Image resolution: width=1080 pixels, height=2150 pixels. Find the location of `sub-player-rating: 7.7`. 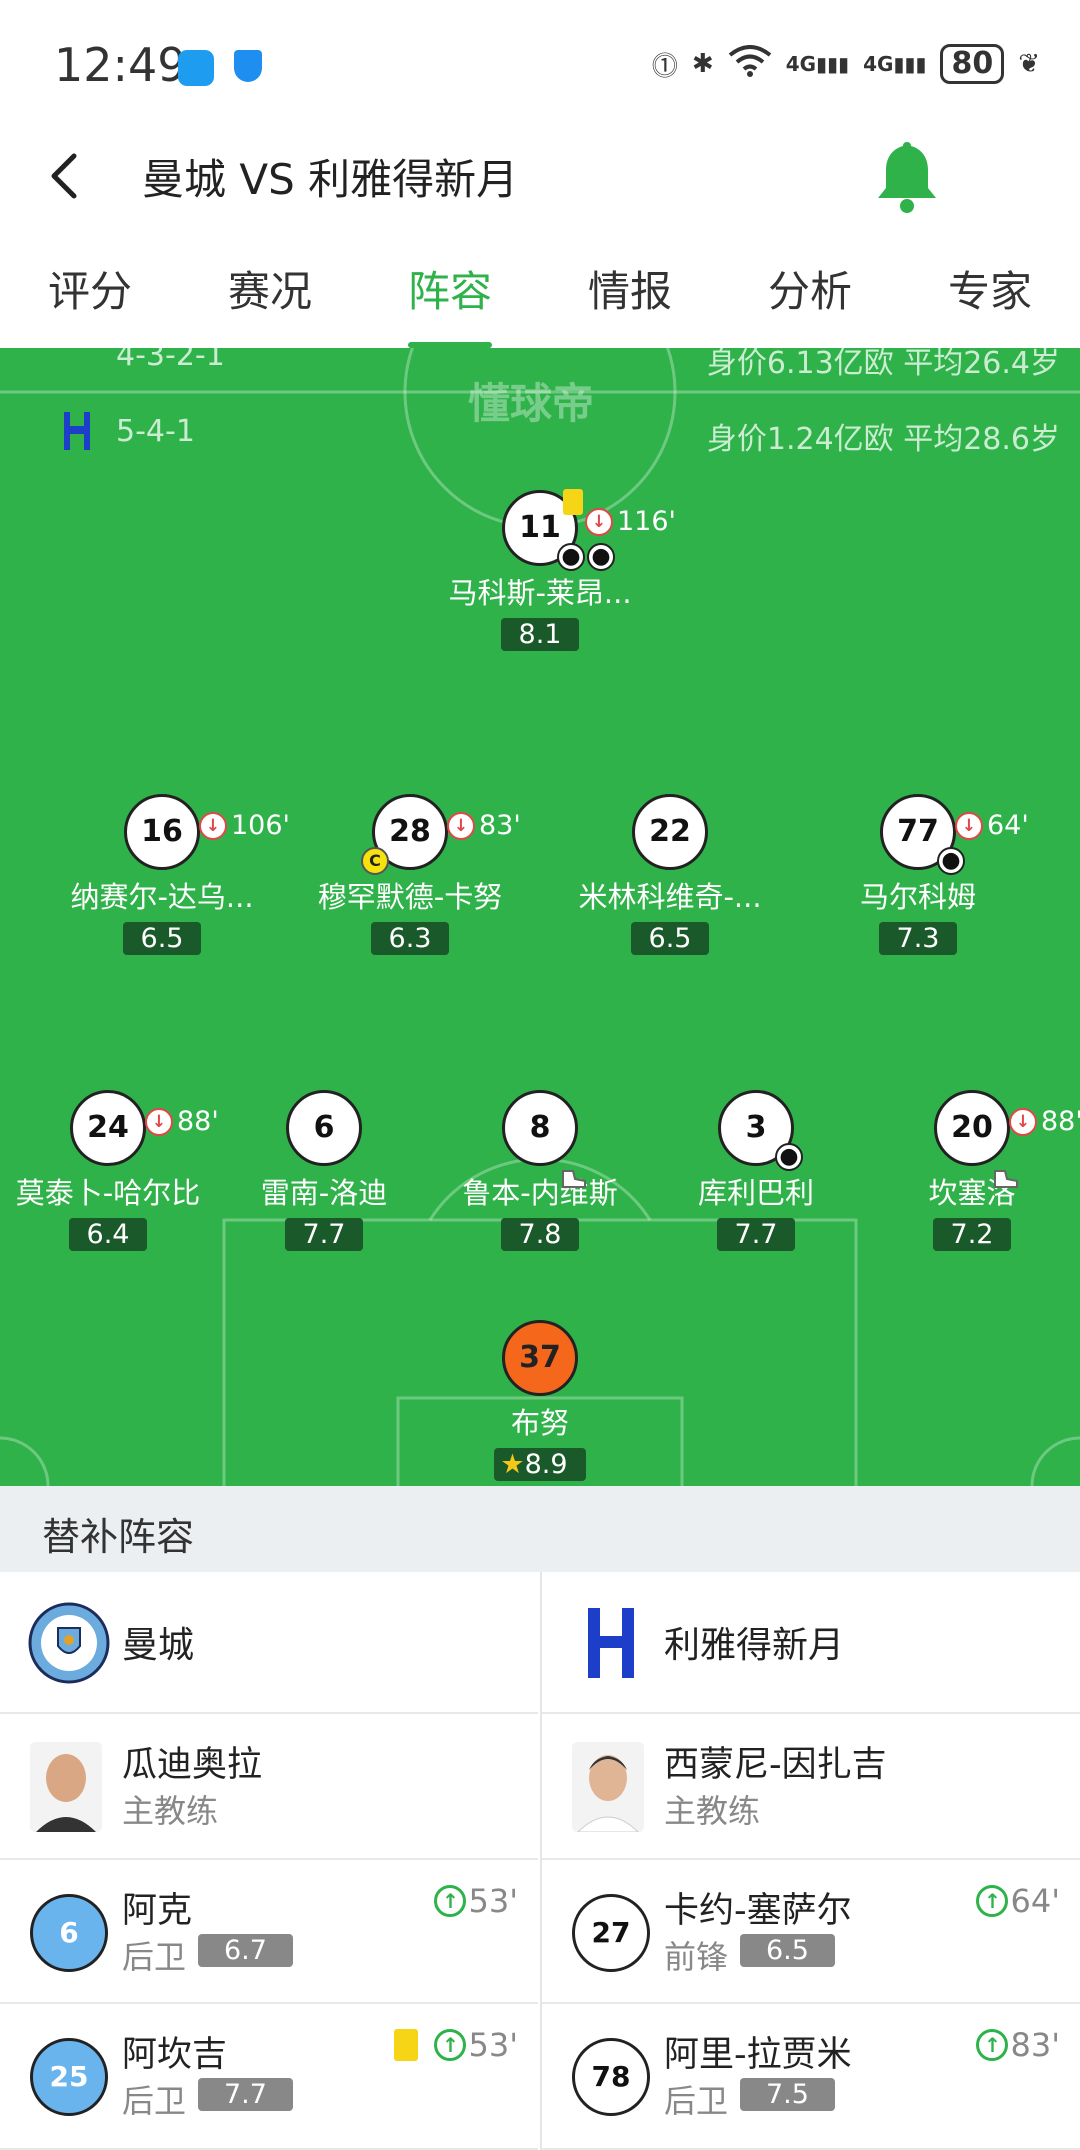

sub-player-rating: 7.7 is located at coordinates (245, 2094).